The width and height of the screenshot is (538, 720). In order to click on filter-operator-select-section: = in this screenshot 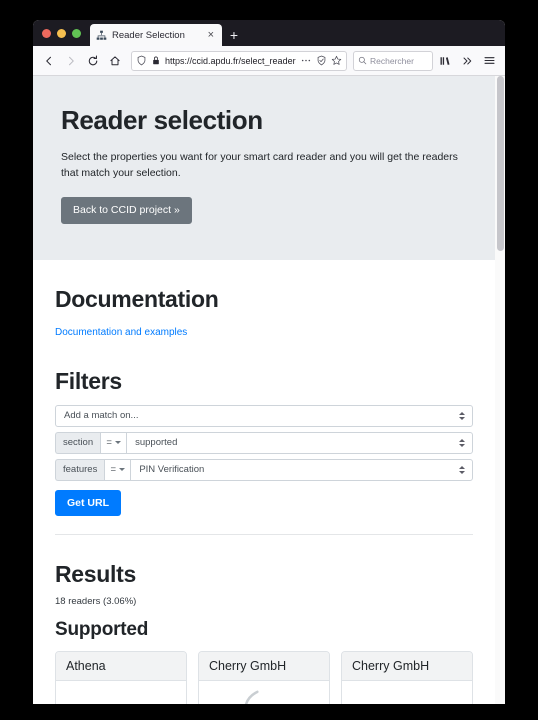, I will do `click(113, 442)`.